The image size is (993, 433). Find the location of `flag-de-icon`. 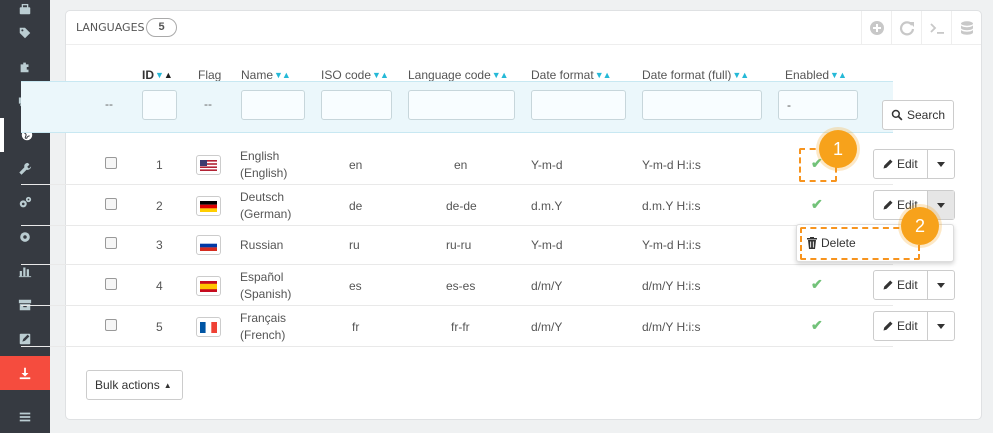

flag-de-icon is located at coordinates (208, 206).